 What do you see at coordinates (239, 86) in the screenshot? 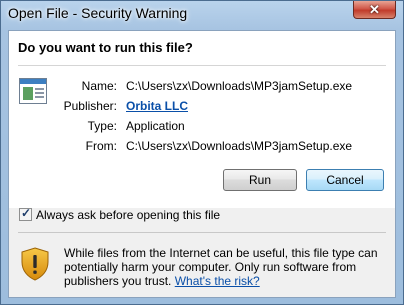
I see `name-value: C:\Users\zx\Downloads\MP3jamSetup.exe` at bounding box center [239, 86].